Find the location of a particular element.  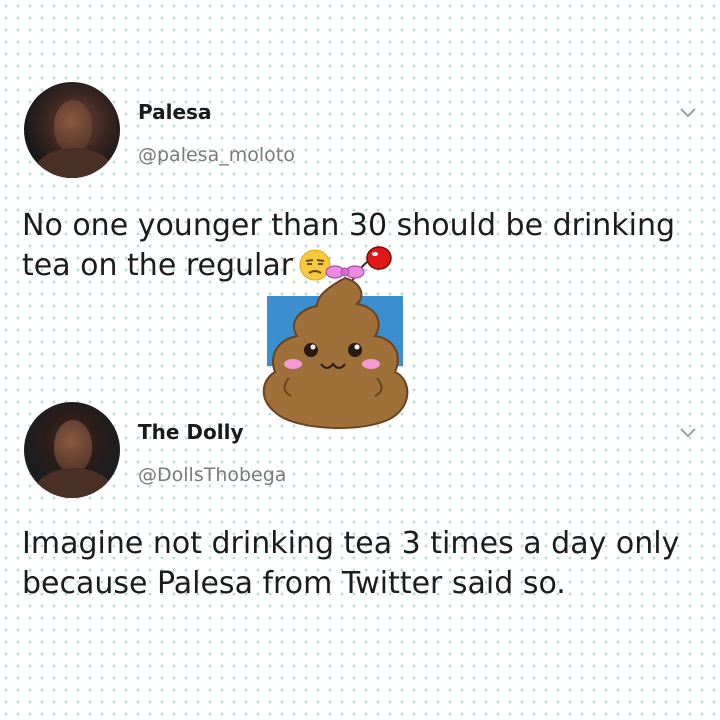

display-name: Palesa is located at coordinates (174, 112).